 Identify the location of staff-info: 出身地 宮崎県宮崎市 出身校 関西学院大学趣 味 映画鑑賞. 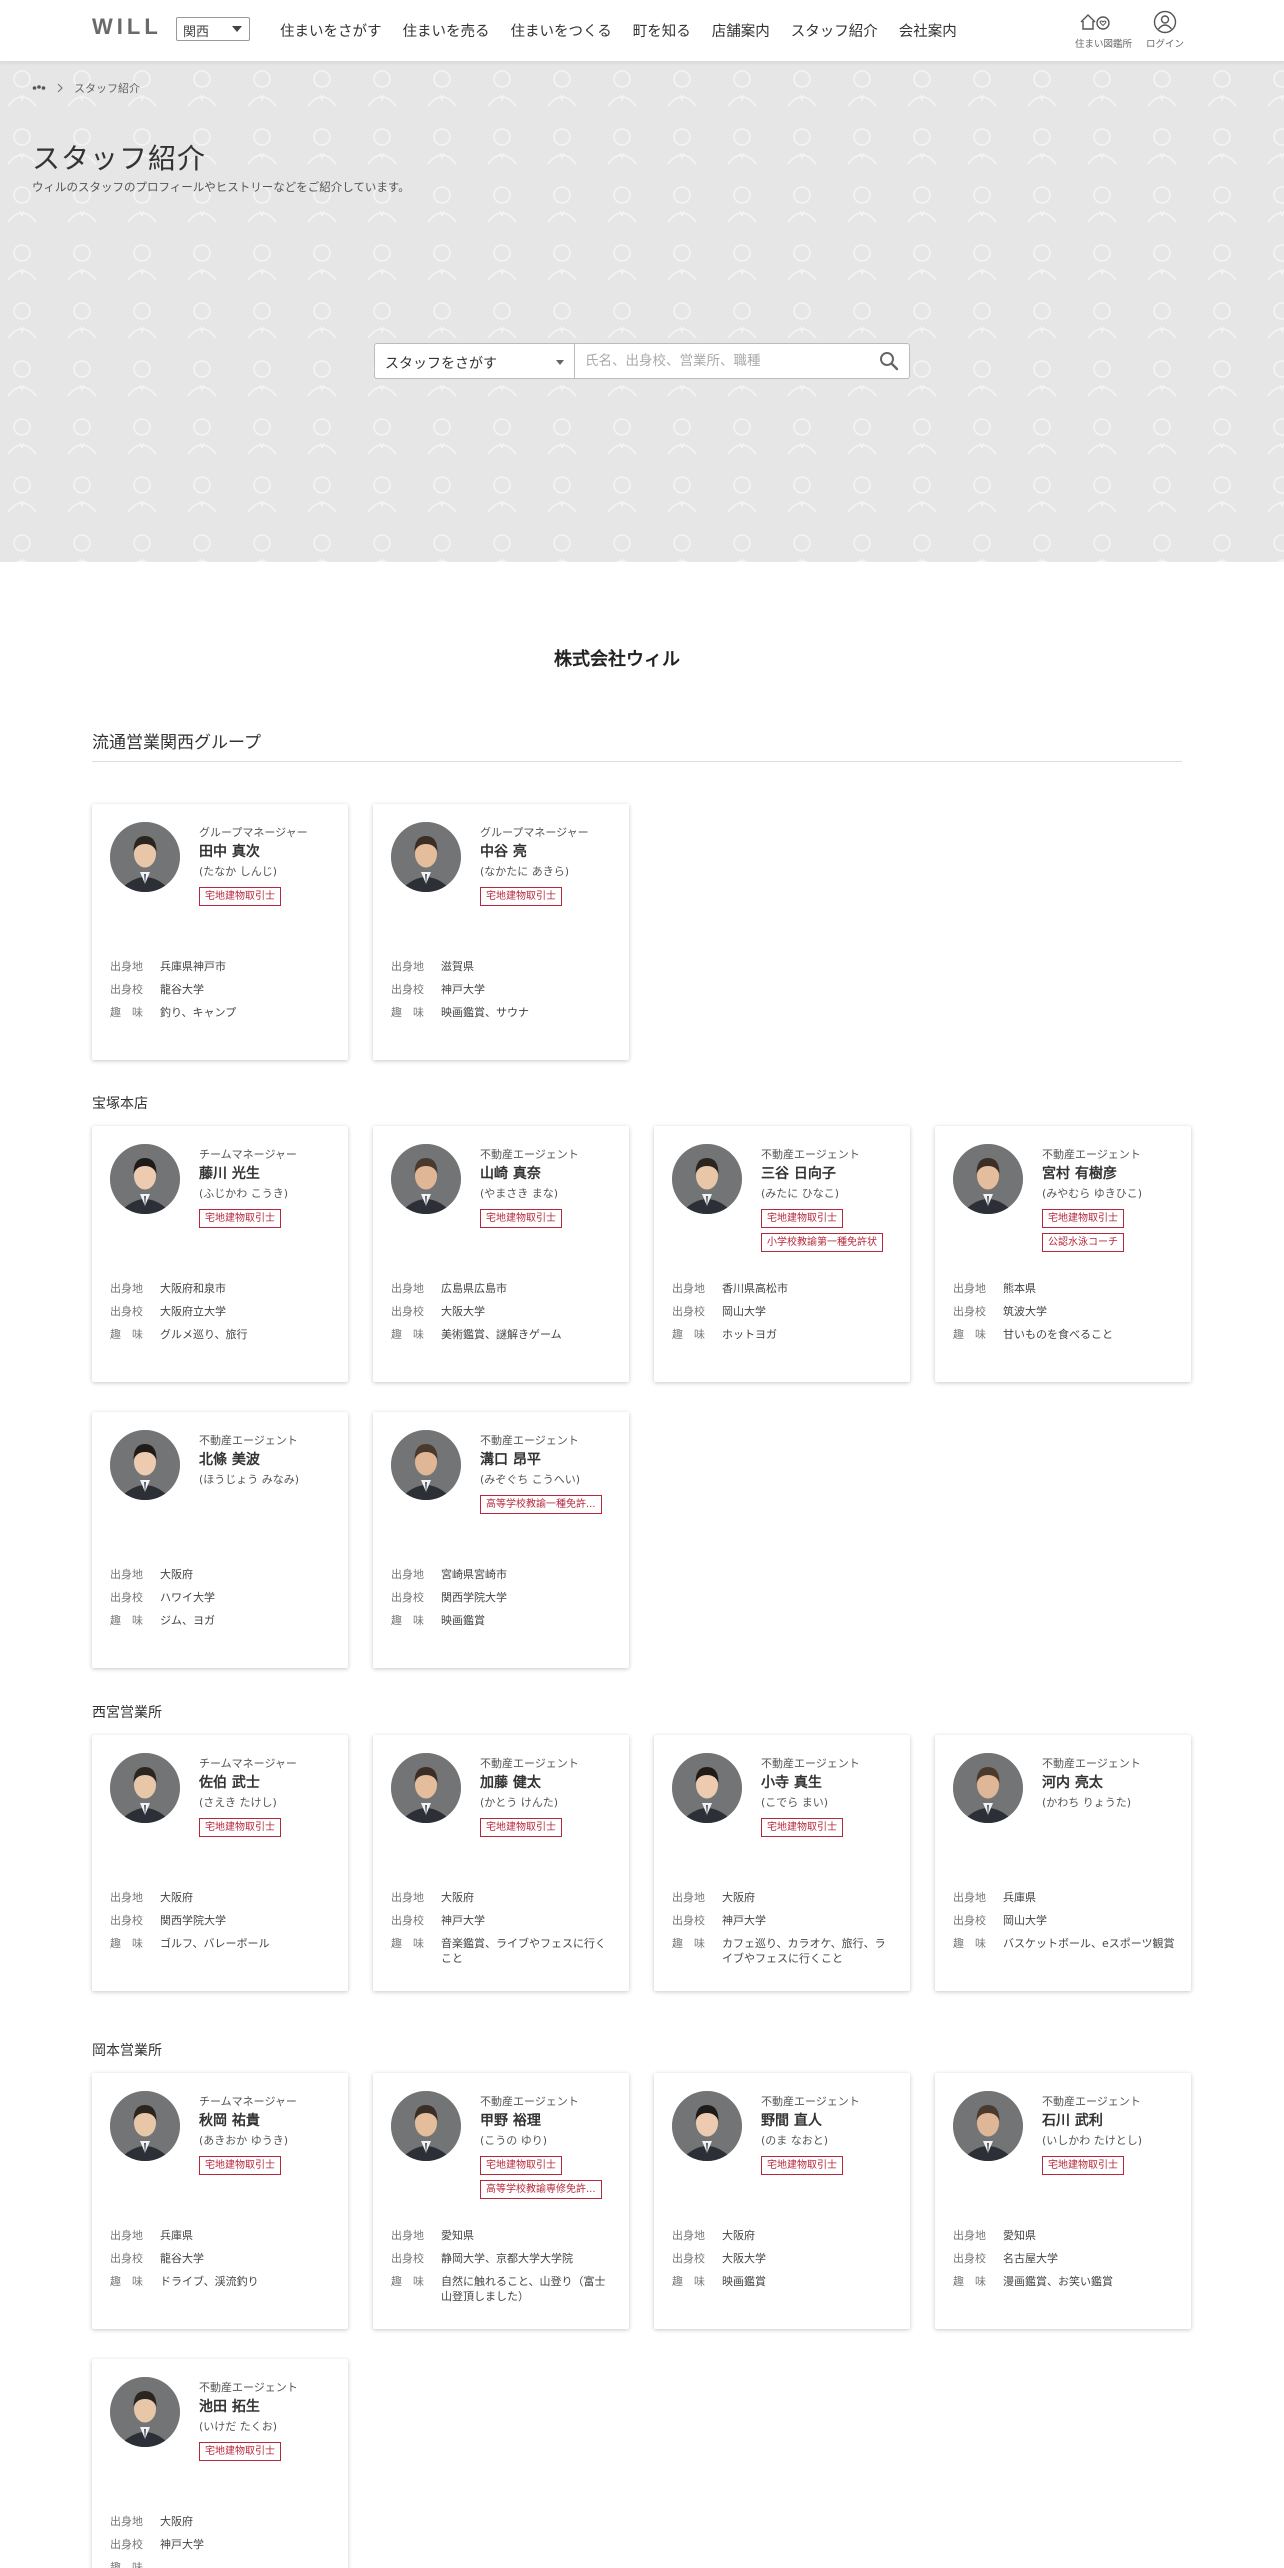
(502, 1601).